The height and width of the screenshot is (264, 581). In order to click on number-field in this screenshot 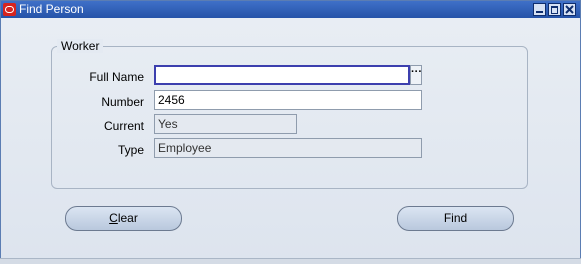, I will do `click(288, 100)`.